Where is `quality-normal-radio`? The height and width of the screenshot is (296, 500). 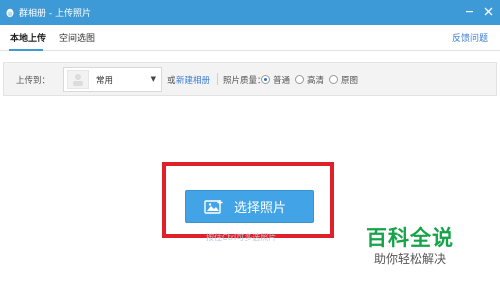
quality-normal-radio is located at coordinates (265, 79).